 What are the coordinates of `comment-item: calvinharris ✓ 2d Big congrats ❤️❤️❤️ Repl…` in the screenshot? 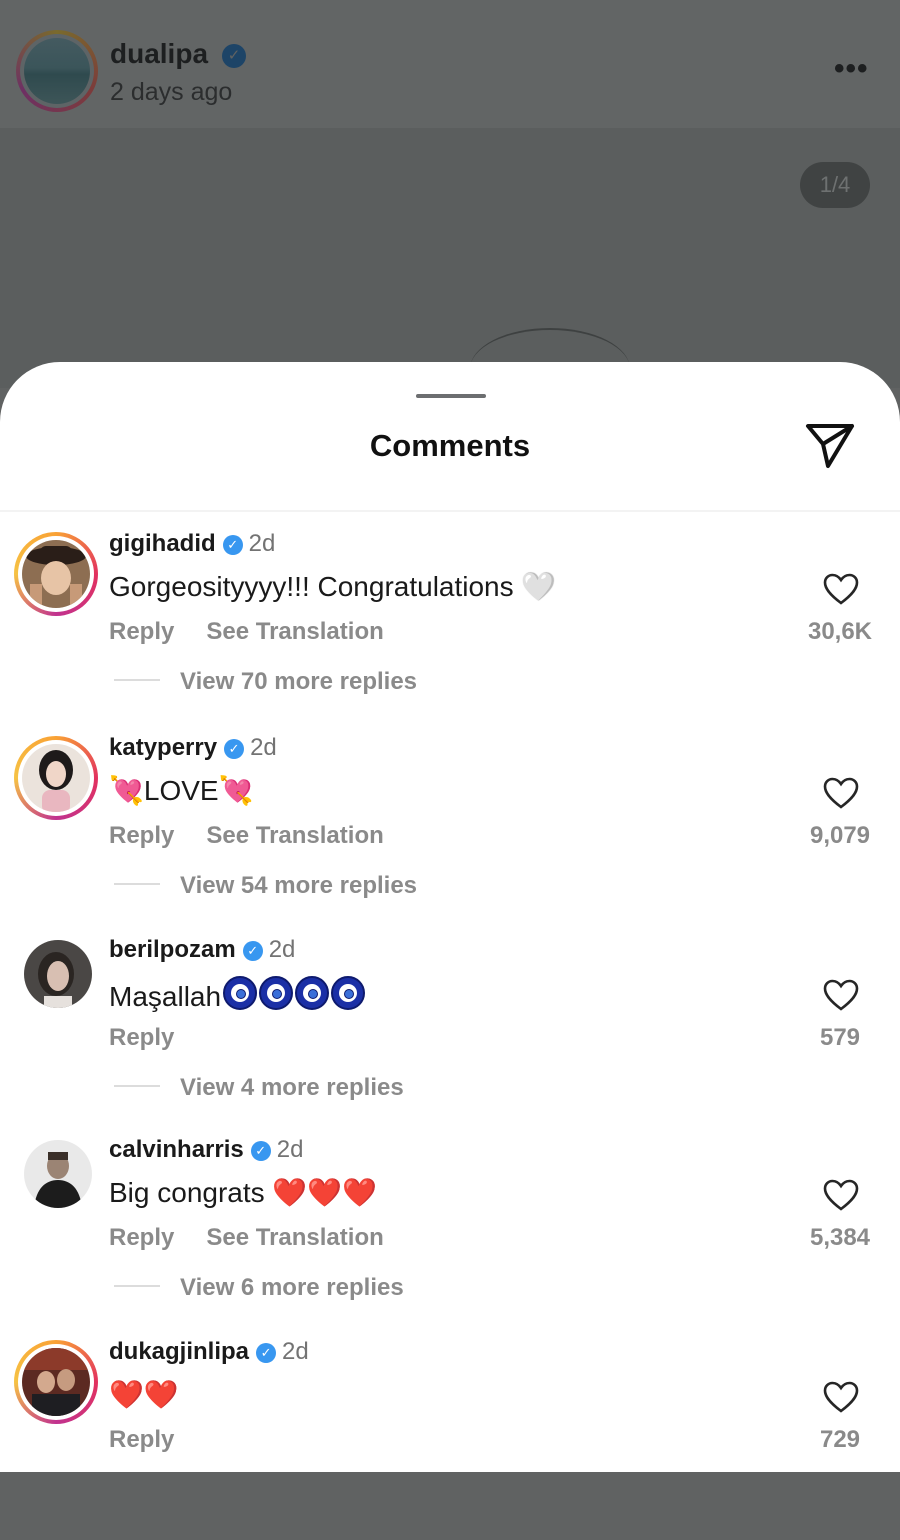 It's located at (450, 1237).